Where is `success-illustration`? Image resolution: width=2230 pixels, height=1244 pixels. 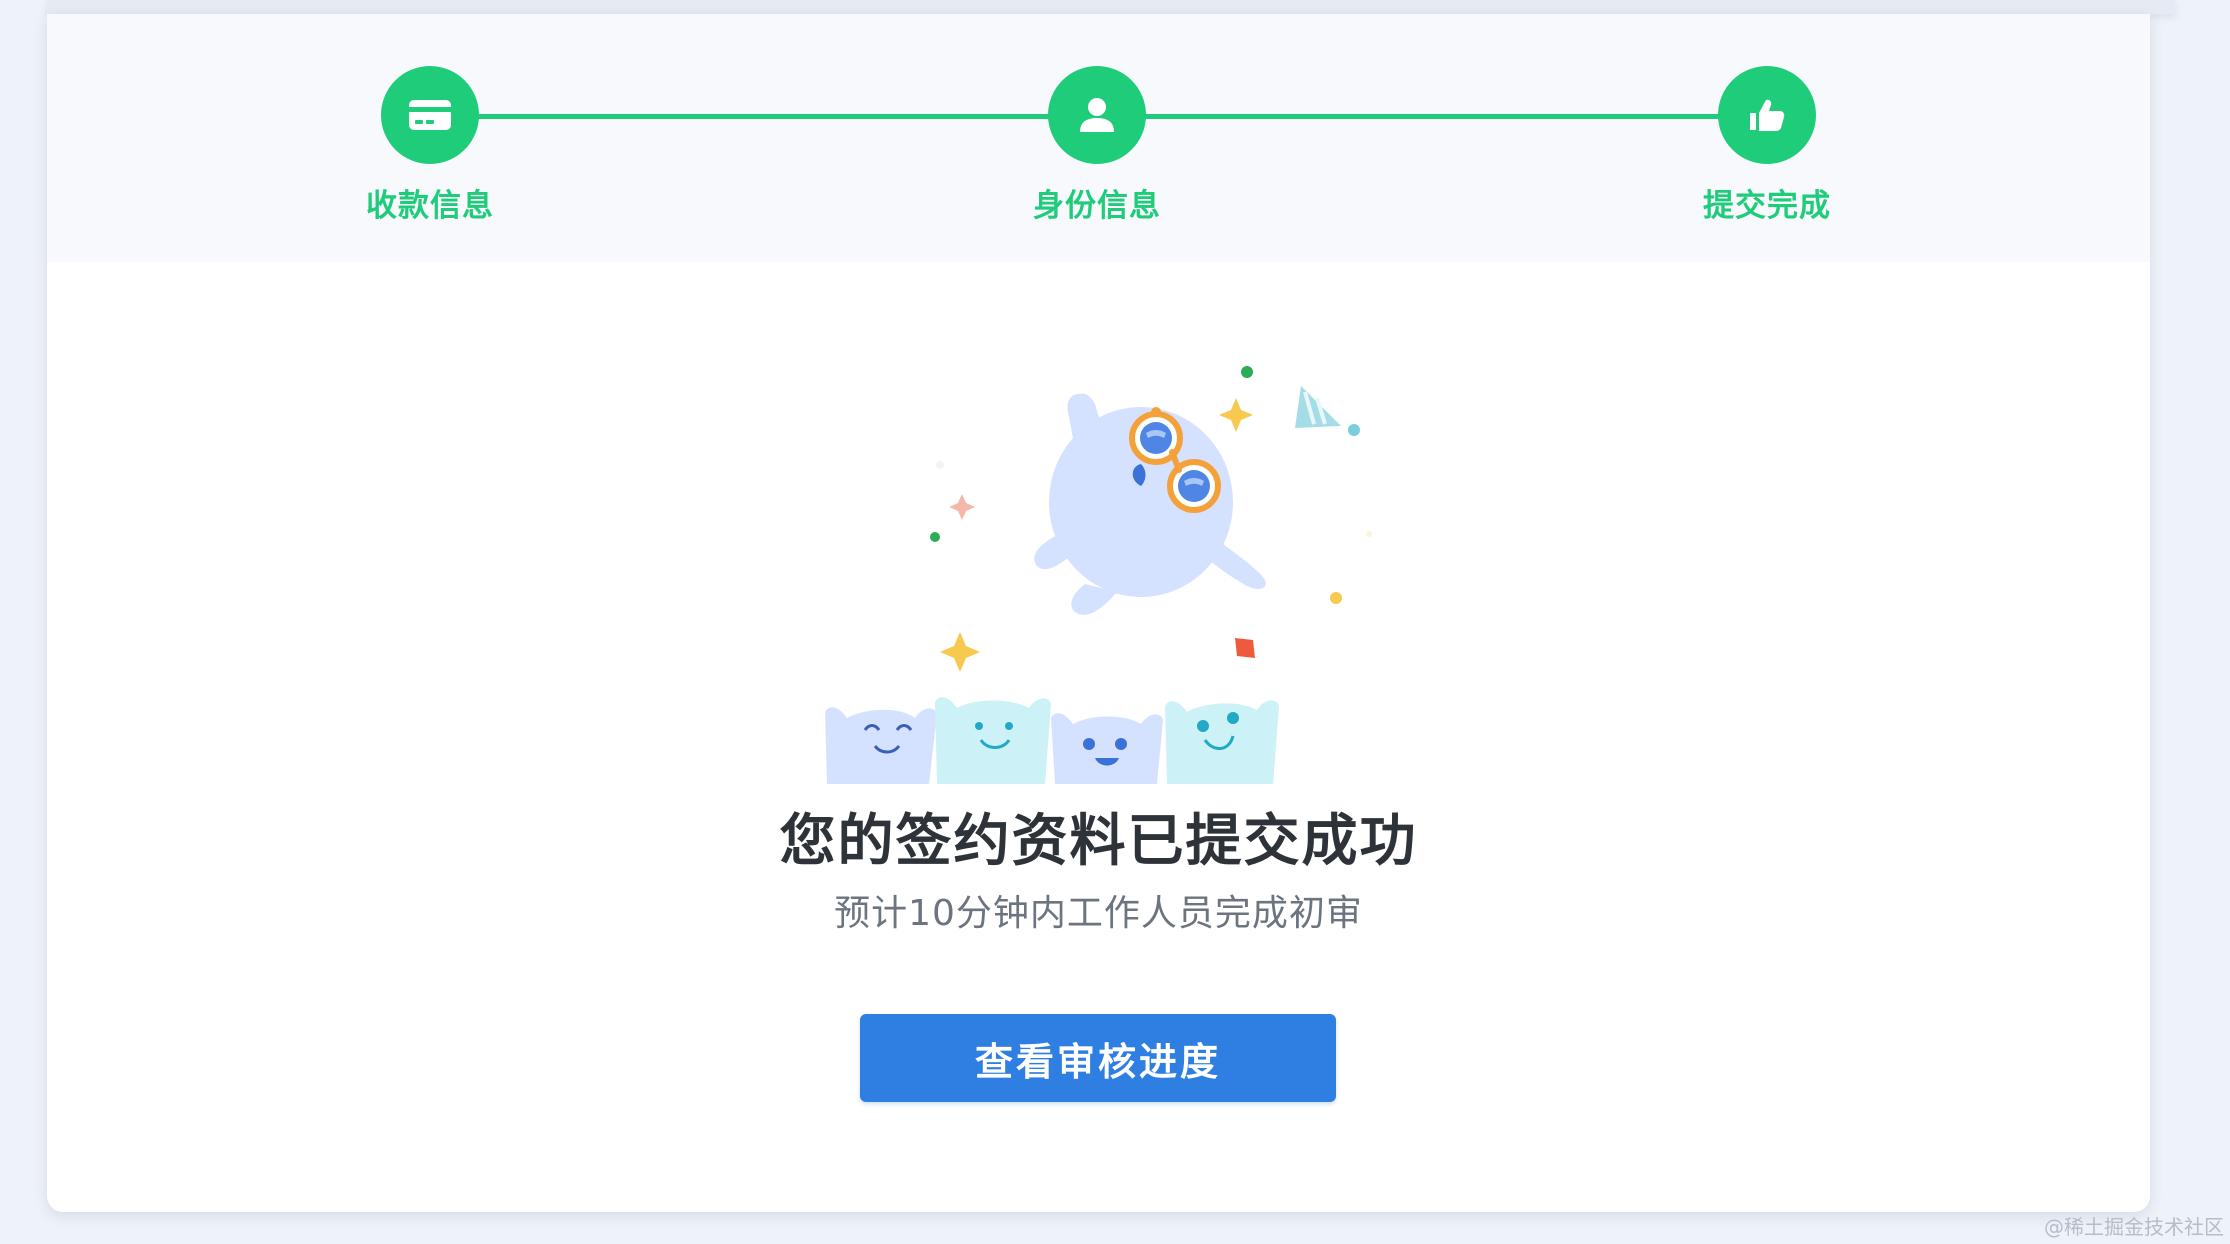 success-illustration is located at coordinates (1098, 575).